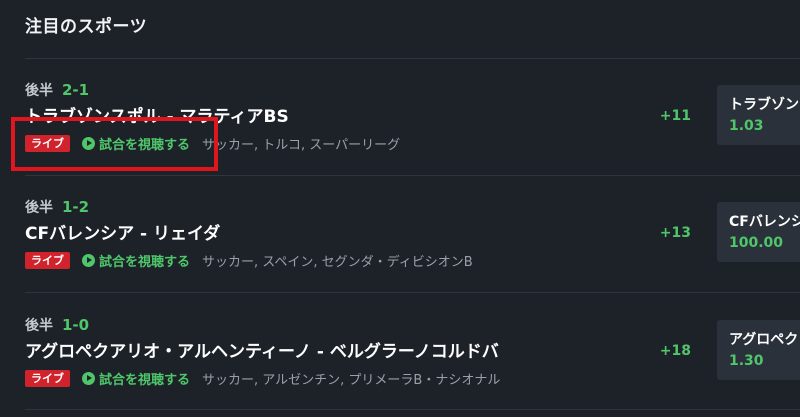  Describe the element at coordinates (86, 27) in the screenshot. I see `section-title: 注目のスポーツ` at that location.